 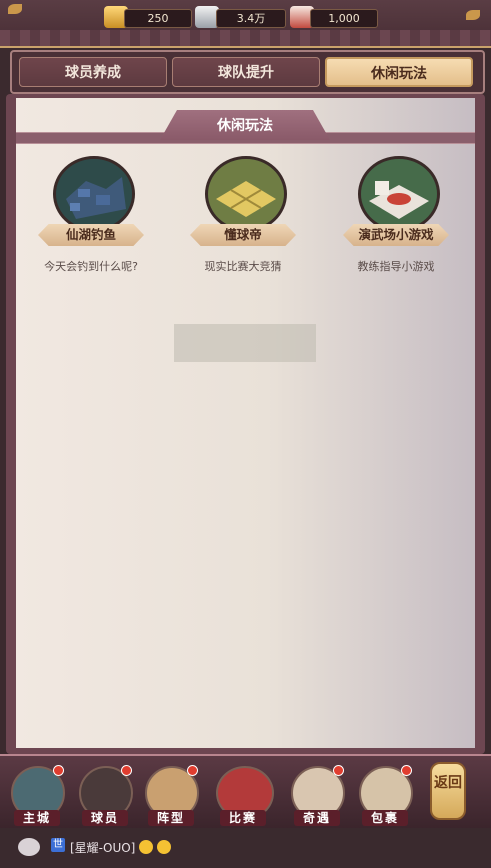 I want to click on world-channel-badge: 世, so click(x=58, y=845).